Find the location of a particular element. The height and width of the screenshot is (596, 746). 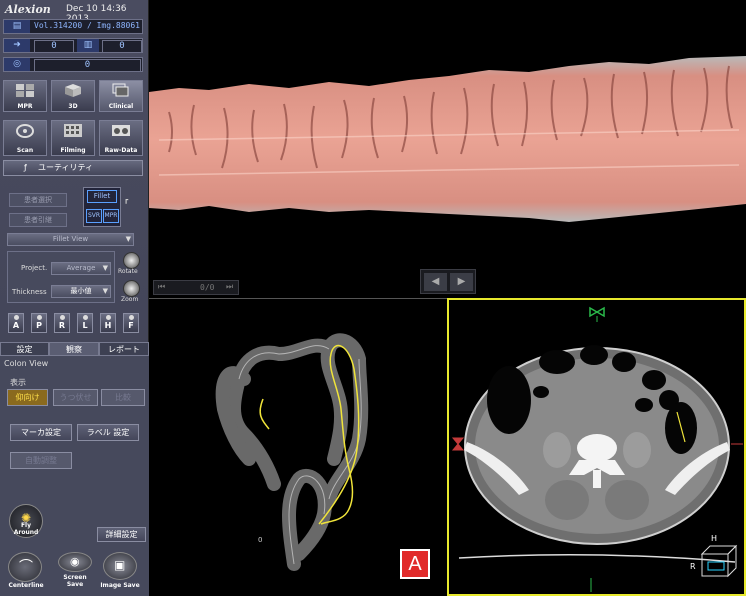

thickness-dropdown: 最小値 ▼ is located at coordinates (81, 291).